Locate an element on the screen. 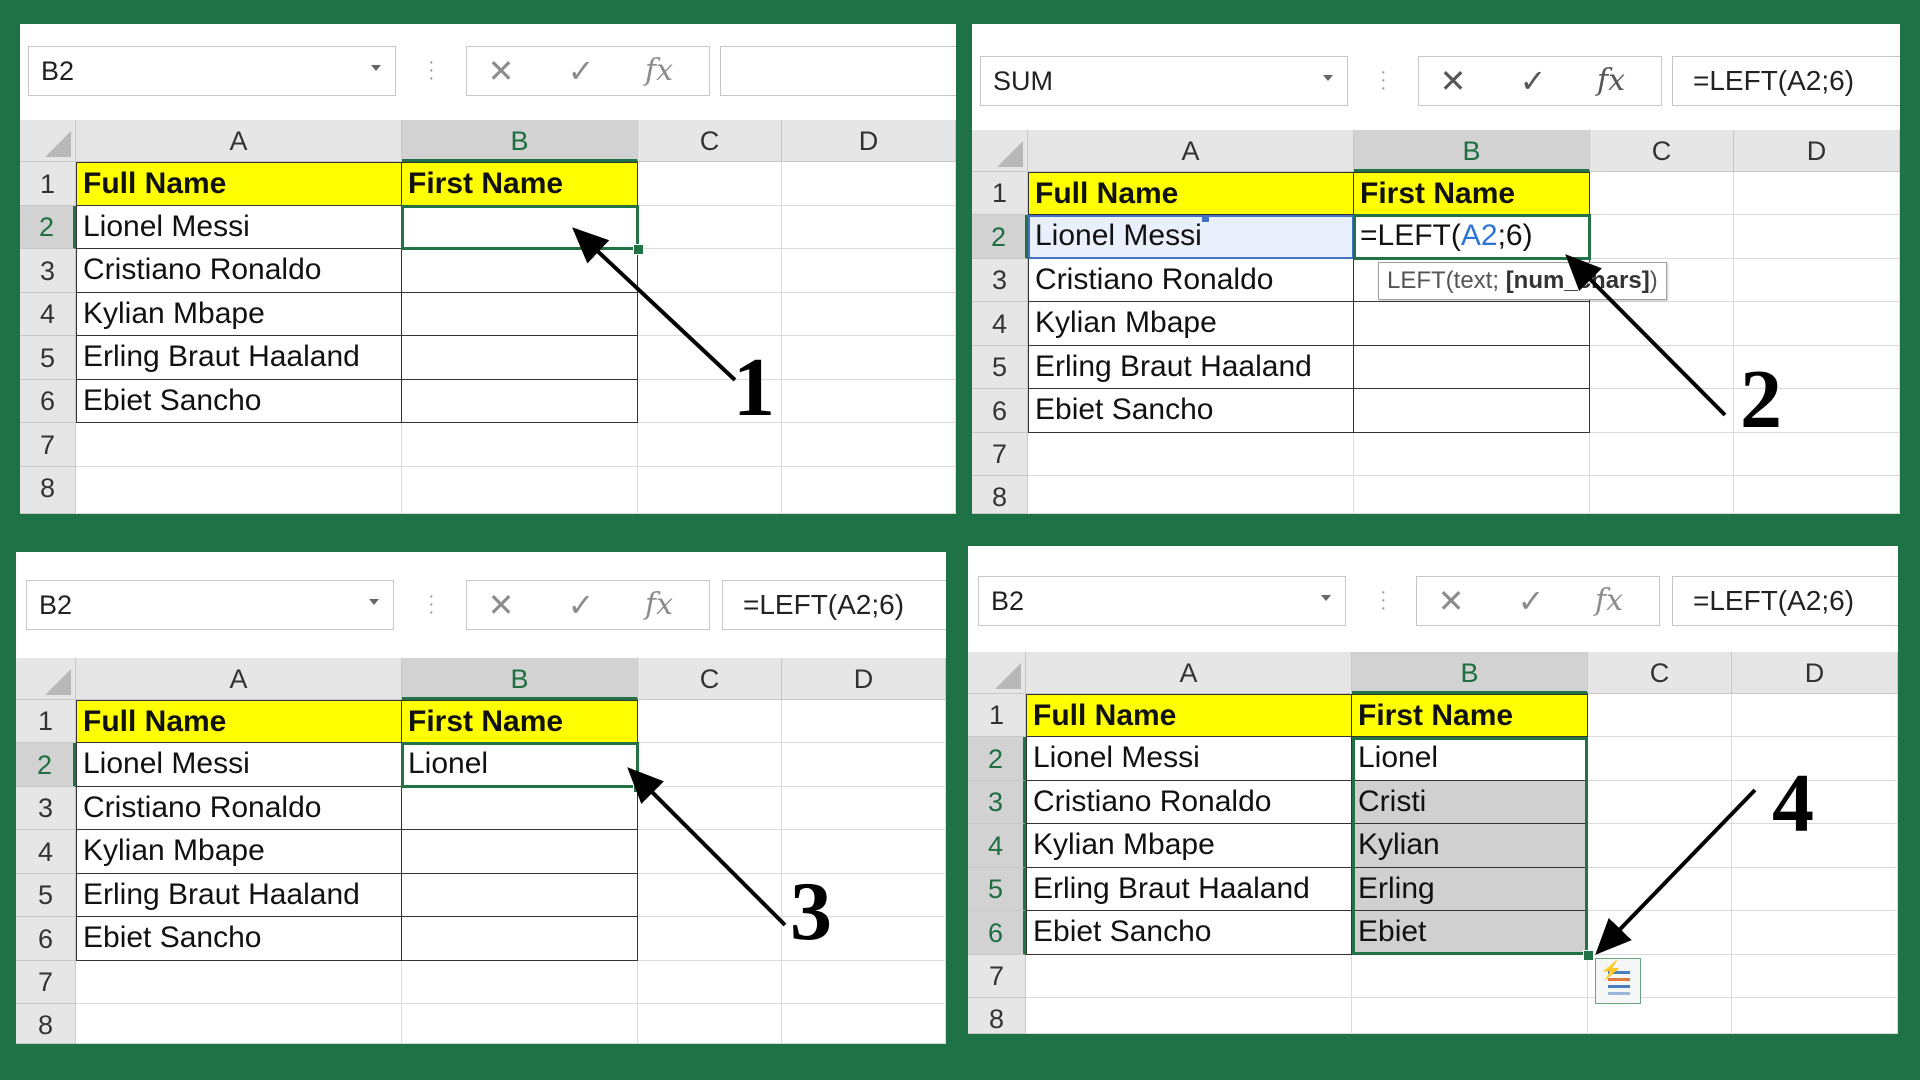  name-box: B2 is located at coordinates (1162, 601).